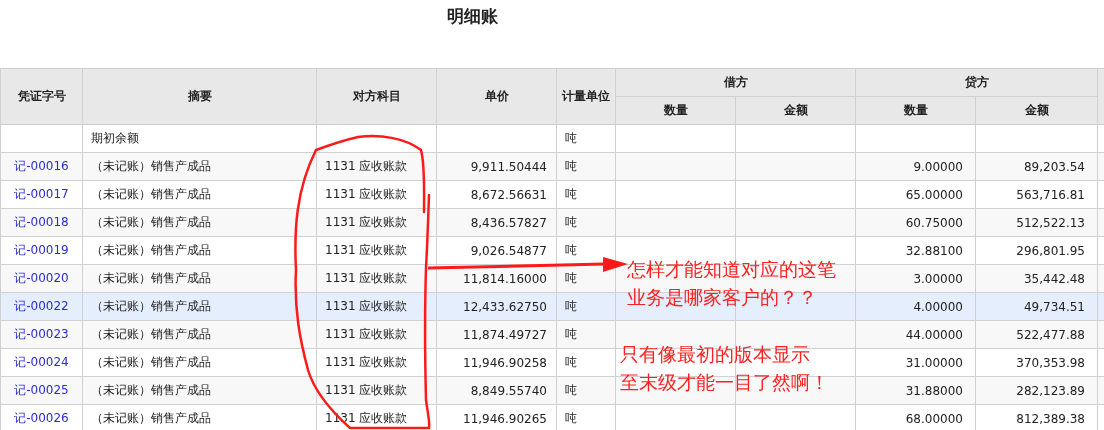 This screenshot has height=430, width=1104. Describe the element at coordinates (1050, 390) in the screenshot. I see `table-cell: 282,123.89` at that location.